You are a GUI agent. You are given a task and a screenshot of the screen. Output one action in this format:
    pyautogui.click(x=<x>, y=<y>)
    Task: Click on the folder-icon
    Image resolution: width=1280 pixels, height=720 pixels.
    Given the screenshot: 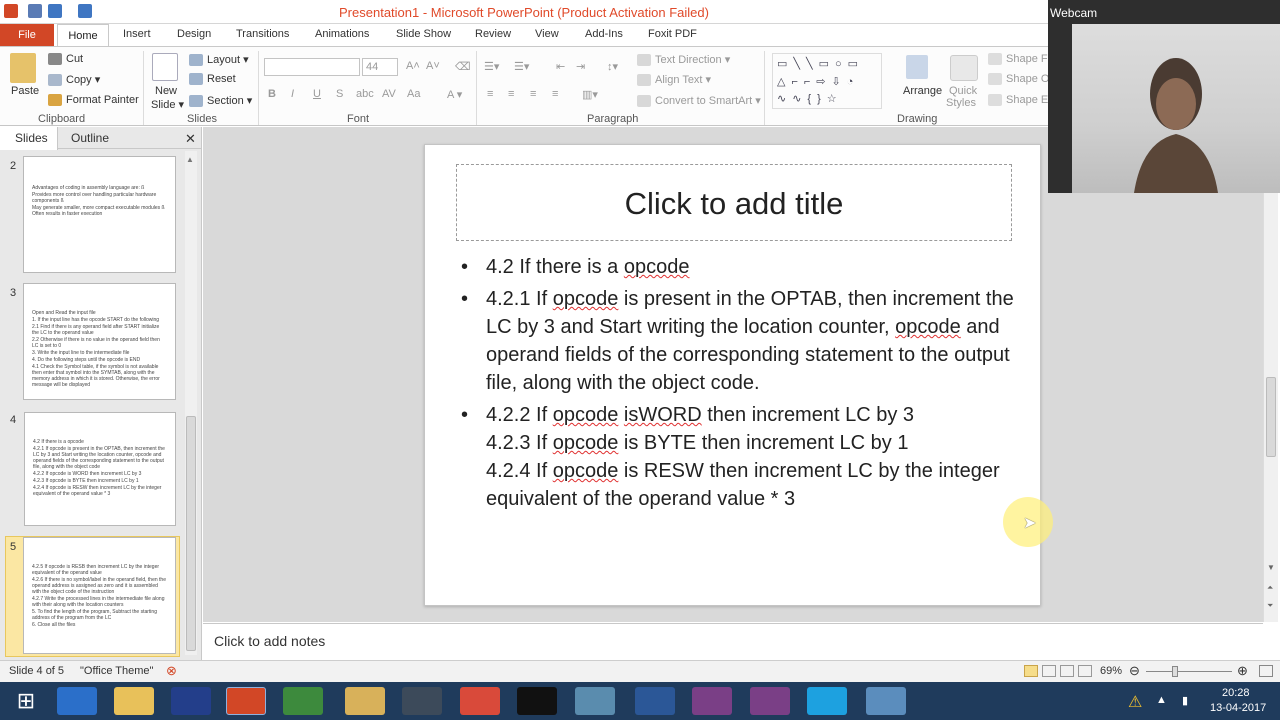 What is the action you would take?
    pyautogui.click(x=365, y=701)
    